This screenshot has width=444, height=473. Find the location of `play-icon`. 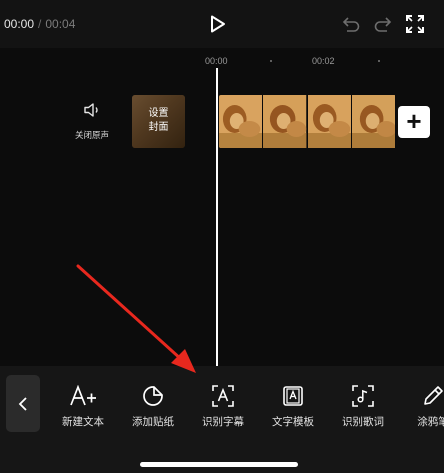

play-icon is located at coordinates (218, 24).